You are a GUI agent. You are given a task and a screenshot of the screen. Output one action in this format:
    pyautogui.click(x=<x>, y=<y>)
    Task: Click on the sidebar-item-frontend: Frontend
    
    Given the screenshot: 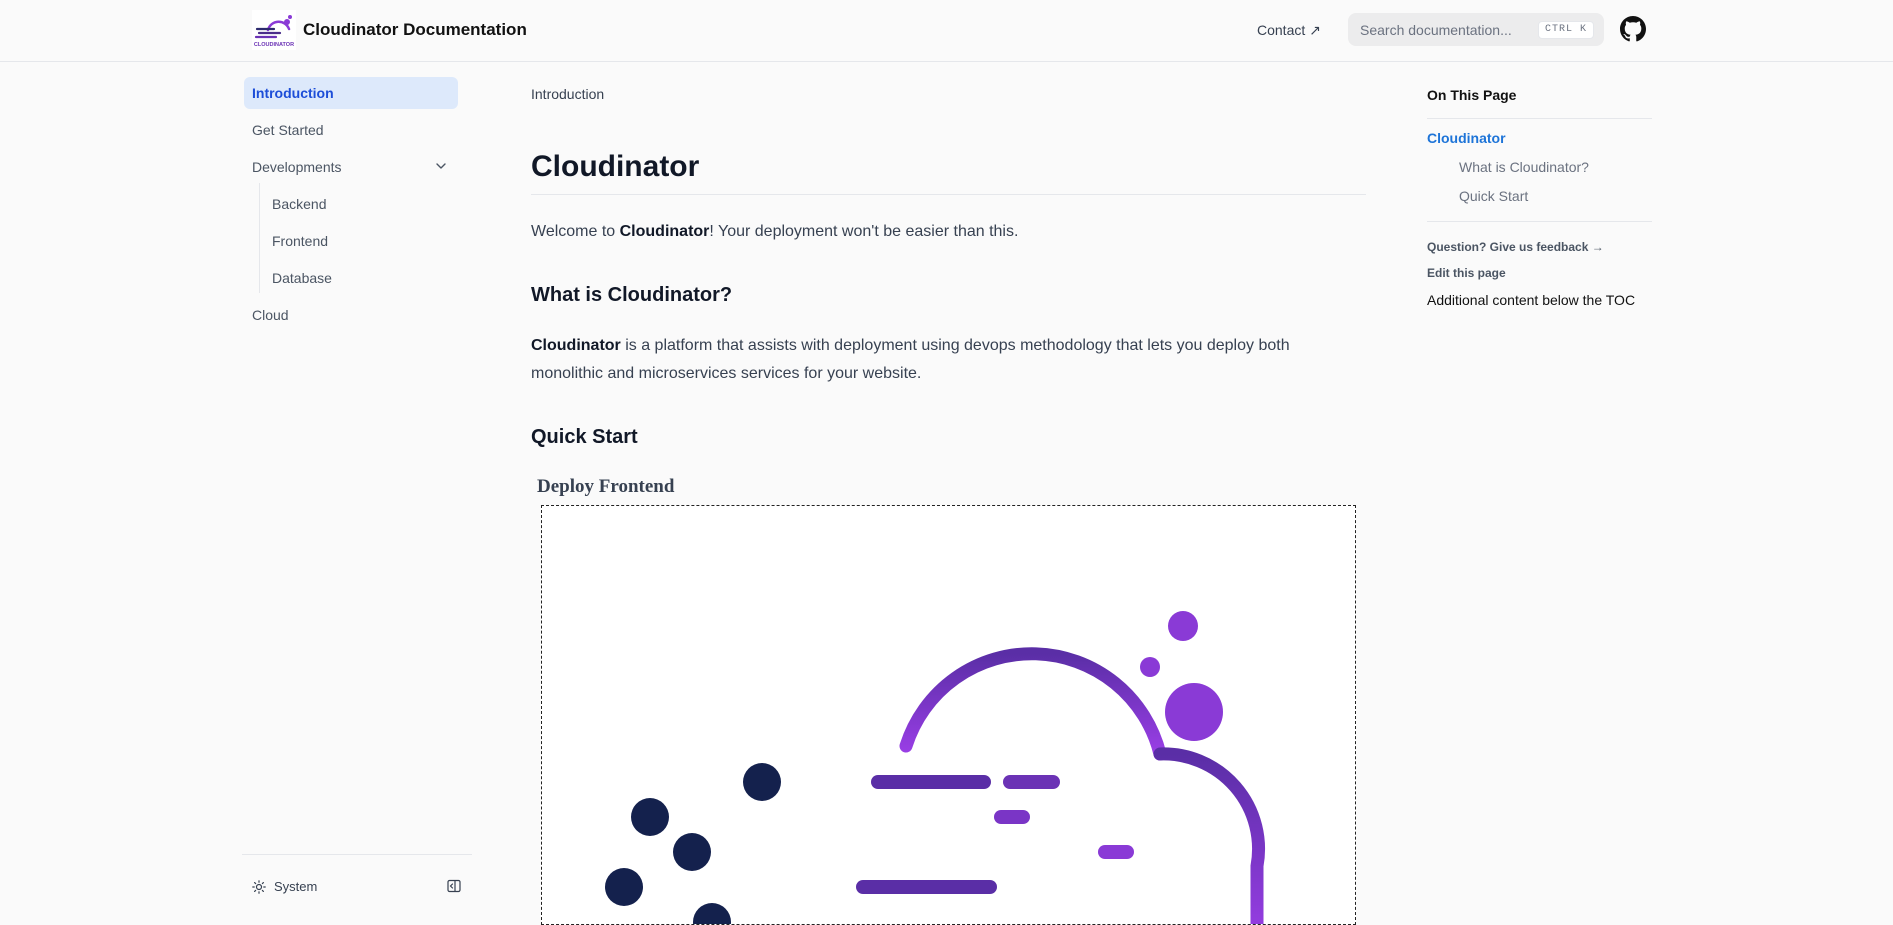 What is the action you would take?
    pyautogui.click(x=300, y=241)
    